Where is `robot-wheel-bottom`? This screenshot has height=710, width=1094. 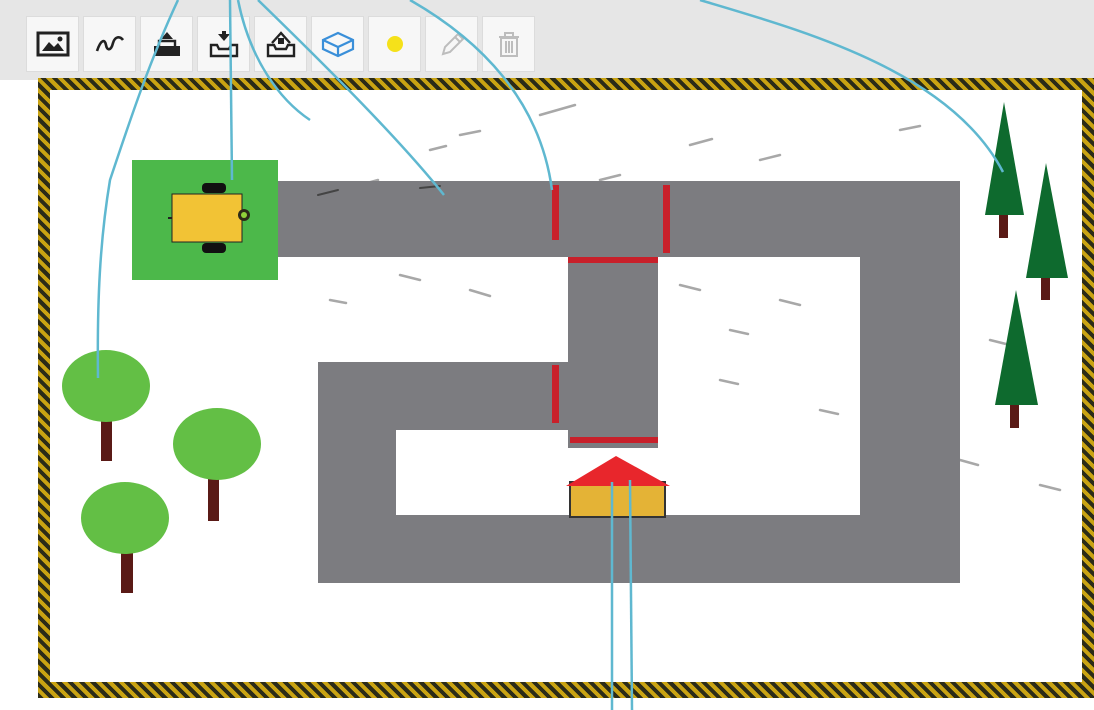
robot-wheel-bottom is located at coordinates (214, 248).